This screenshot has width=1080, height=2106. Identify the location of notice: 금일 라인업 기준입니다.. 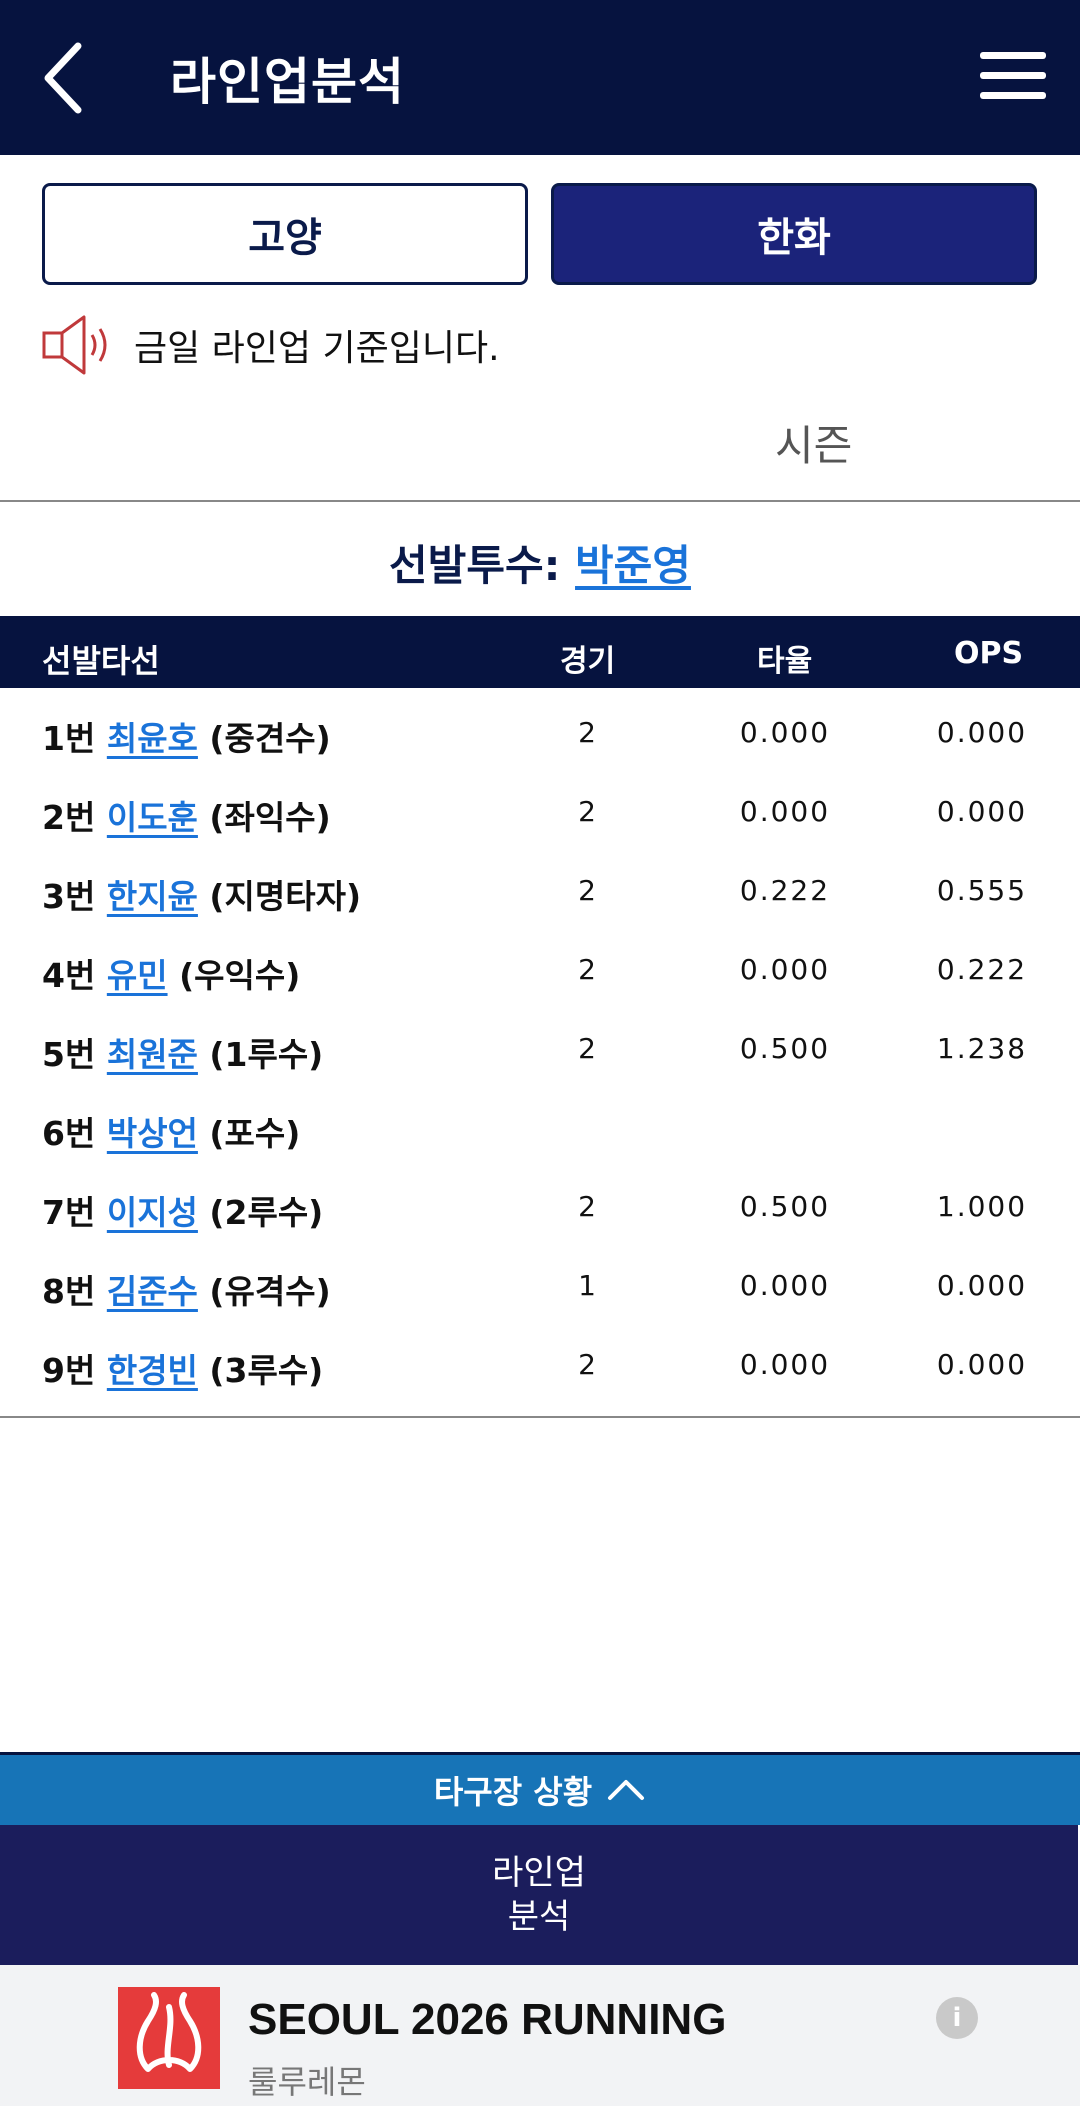
(270, 345).